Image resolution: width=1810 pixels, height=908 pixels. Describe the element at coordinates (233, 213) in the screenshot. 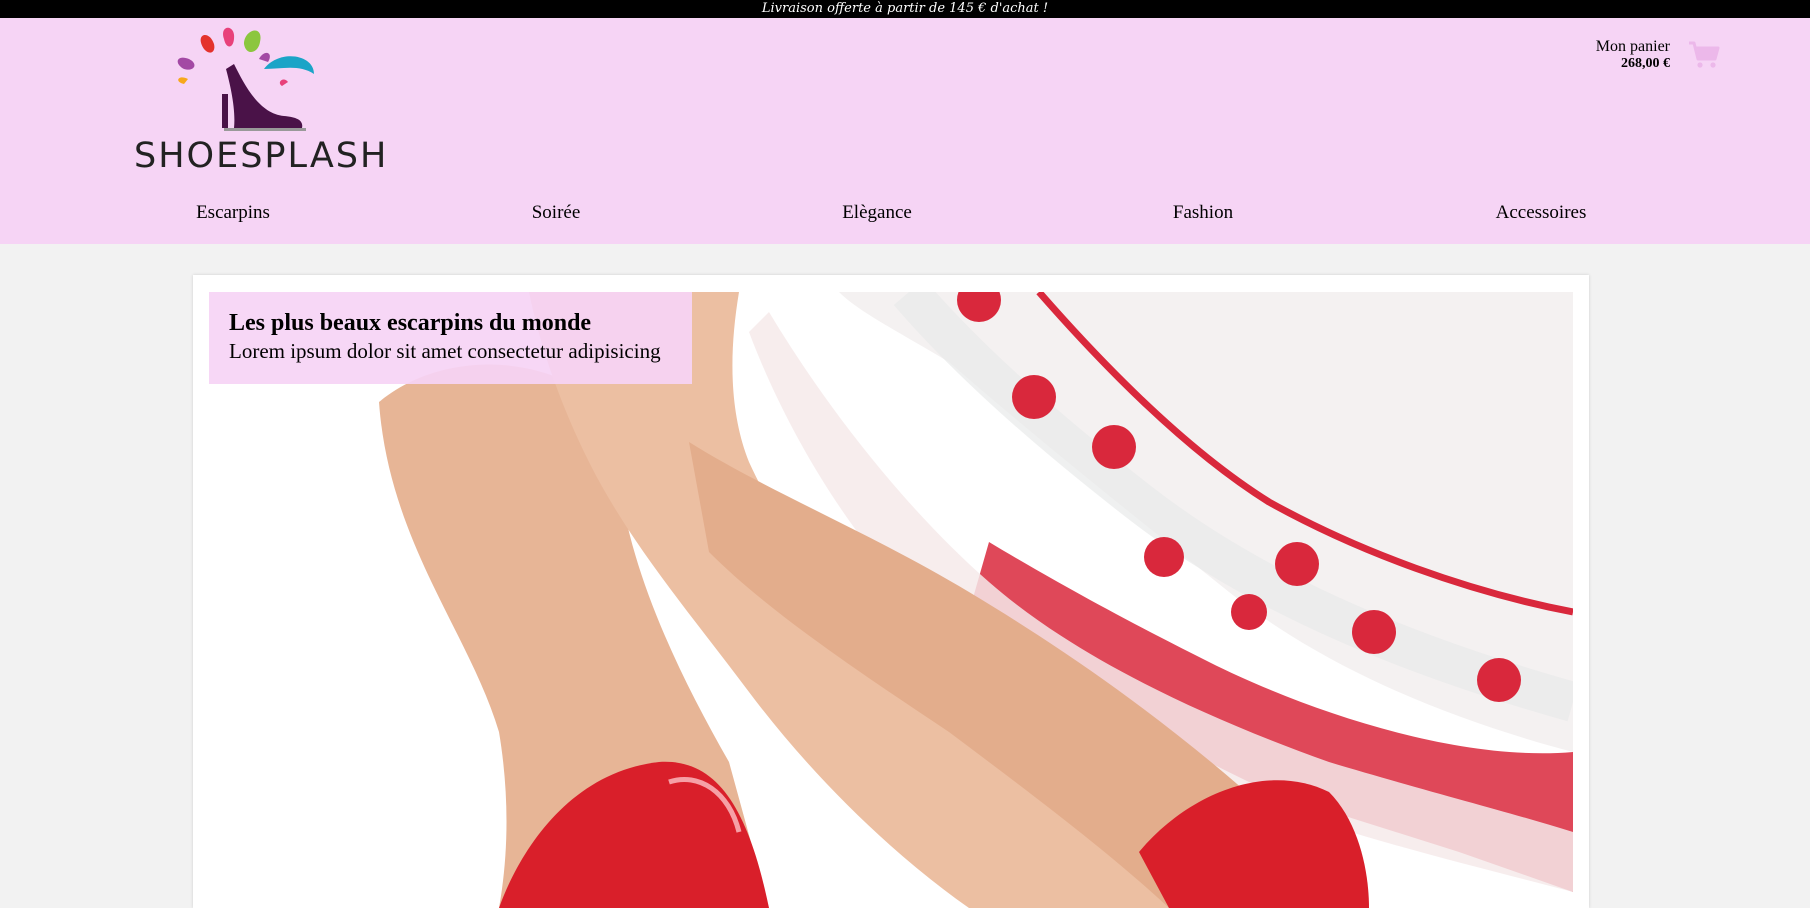

I see `nav-item-escarpins: Escarpins` at that location.